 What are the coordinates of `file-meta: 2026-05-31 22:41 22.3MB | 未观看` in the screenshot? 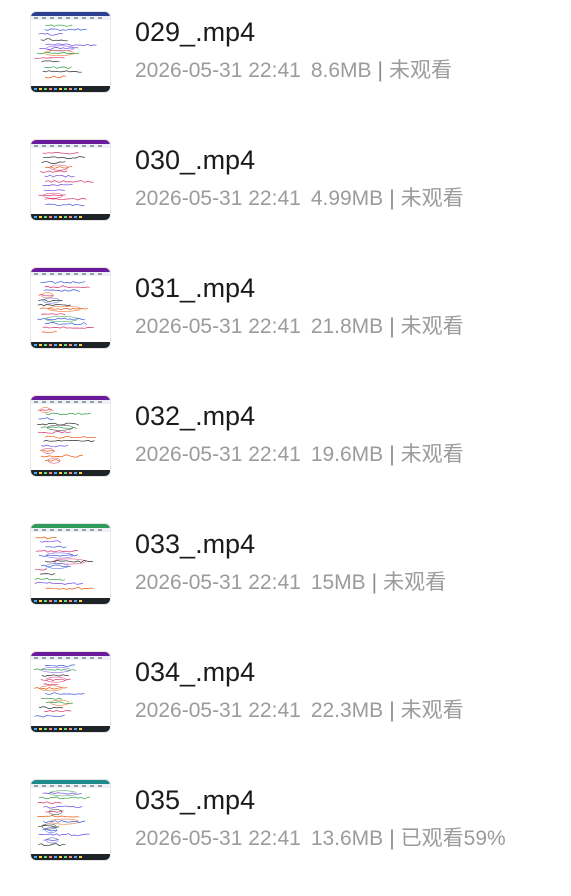 It's located at (299, 711).